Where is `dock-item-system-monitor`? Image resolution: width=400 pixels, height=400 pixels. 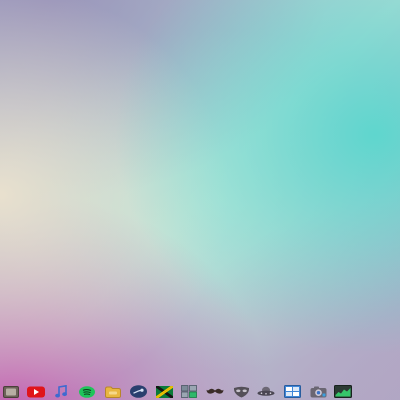 dock-item-system-monitor is located at coordinates (343, 391).